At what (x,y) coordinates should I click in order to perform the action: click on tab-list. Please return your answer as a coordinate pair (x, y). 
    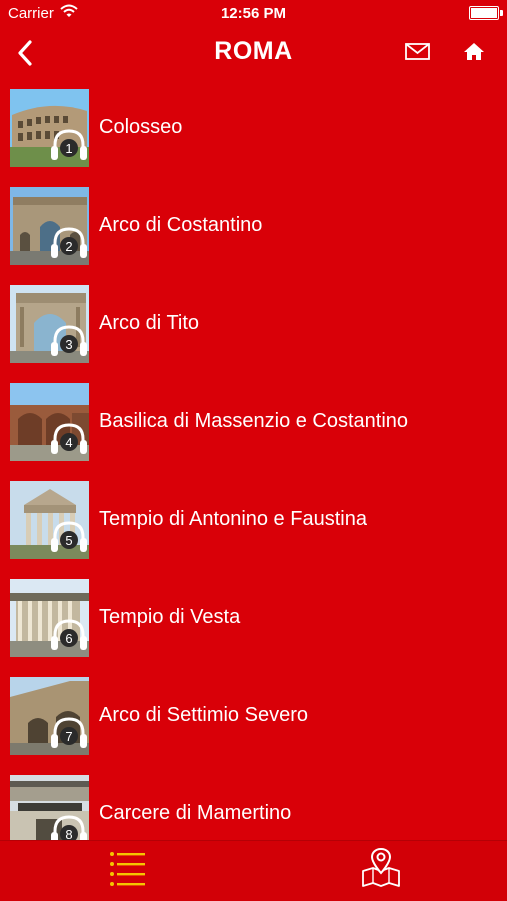
    Looking at the image, I should click on (128, 869).